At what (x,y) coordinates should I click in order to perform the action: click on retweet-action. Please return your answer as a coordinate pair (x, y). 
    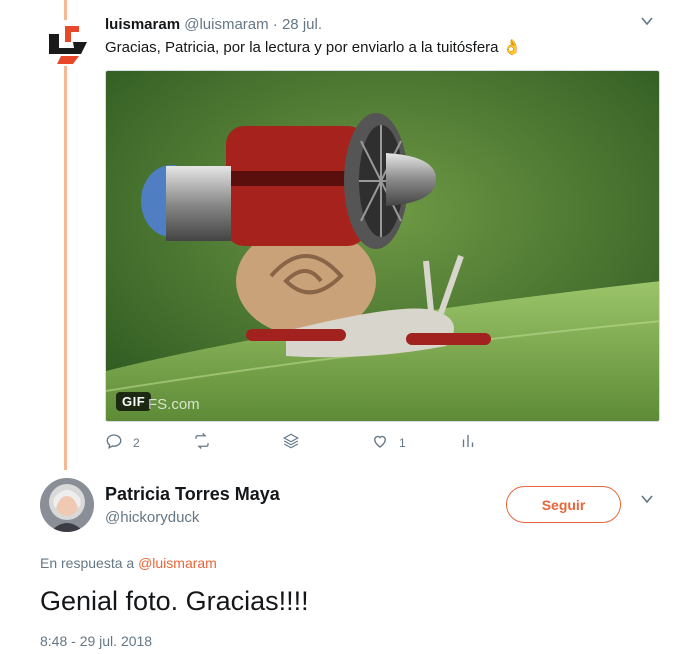
    Looking at the image, I should click on (207, 442).